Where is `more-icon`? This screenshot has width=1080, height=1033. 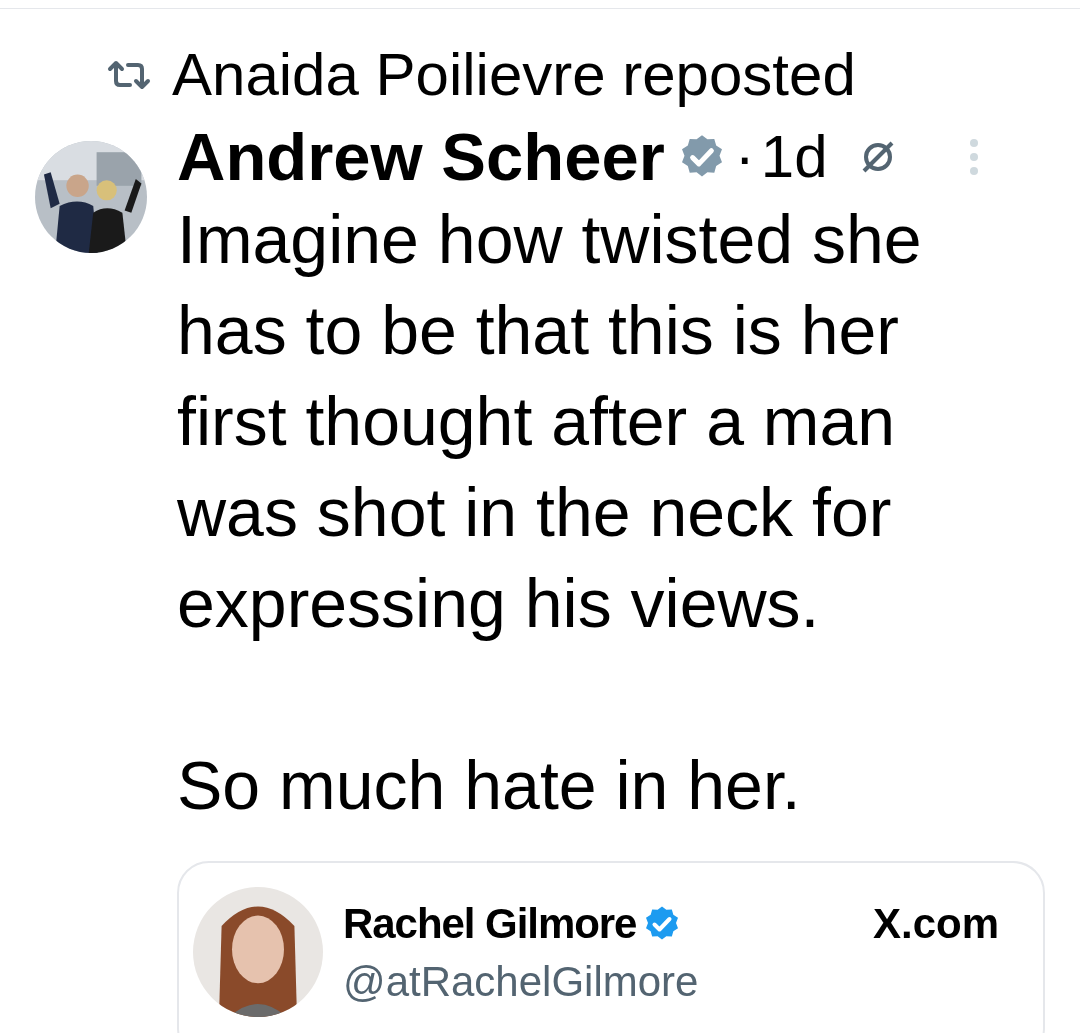 more-icon is located at coordinates (973, 156).